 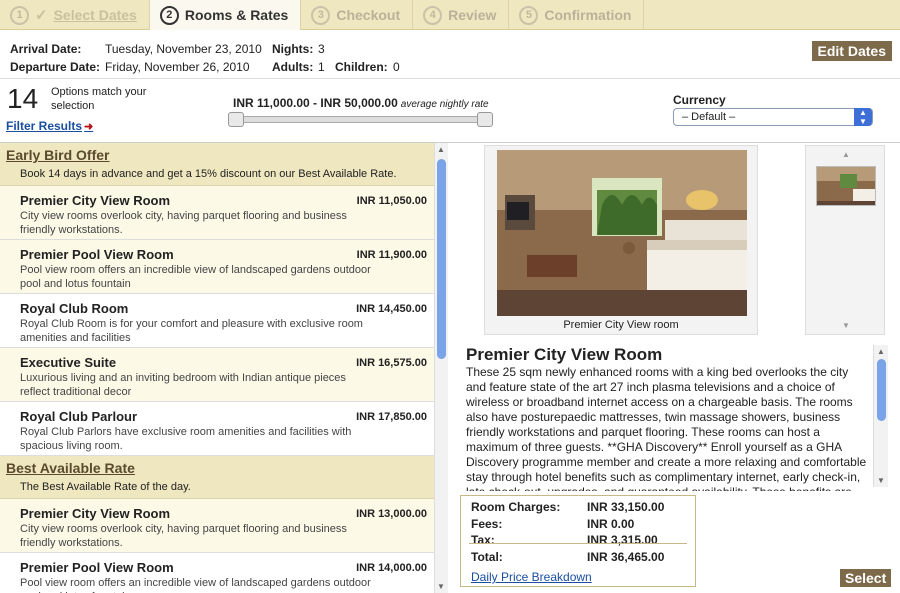 What do you see at coordinates (293, 67) in the screenshot?
I see `adults-label: Adults:` at bounding box center [293, 67].